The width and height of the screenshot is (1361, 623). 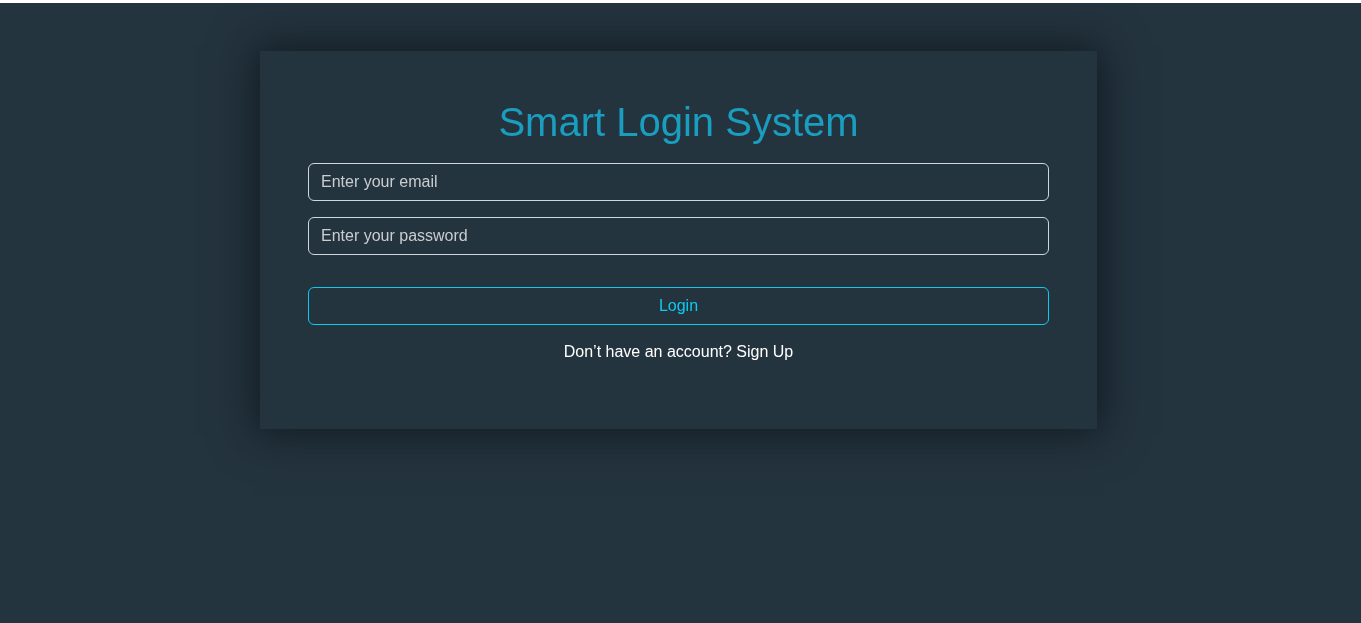 I want to click on login-title: Smart Login System, so click(x=678, y=122).